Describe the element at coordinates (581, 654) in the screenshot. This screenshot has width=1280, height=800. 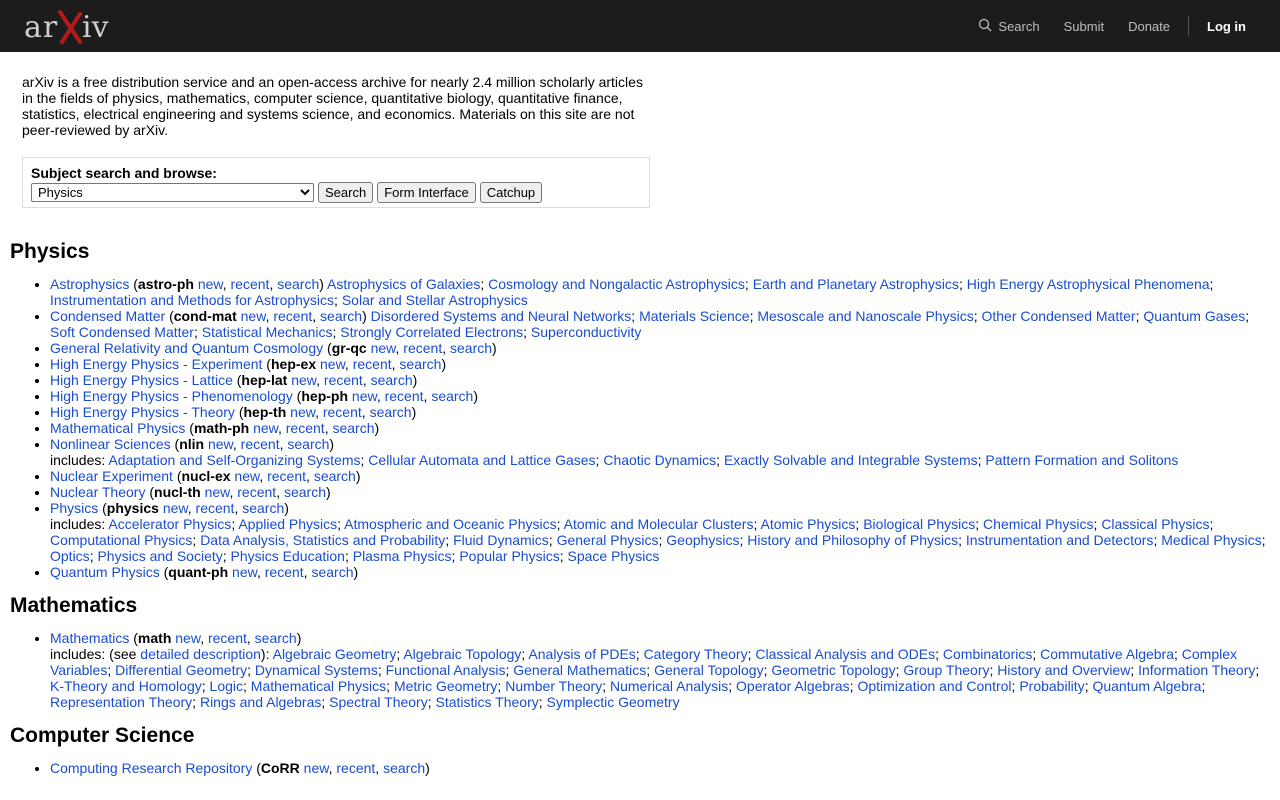
I see `subcategory-link: Analysis of PDEs` at that location.